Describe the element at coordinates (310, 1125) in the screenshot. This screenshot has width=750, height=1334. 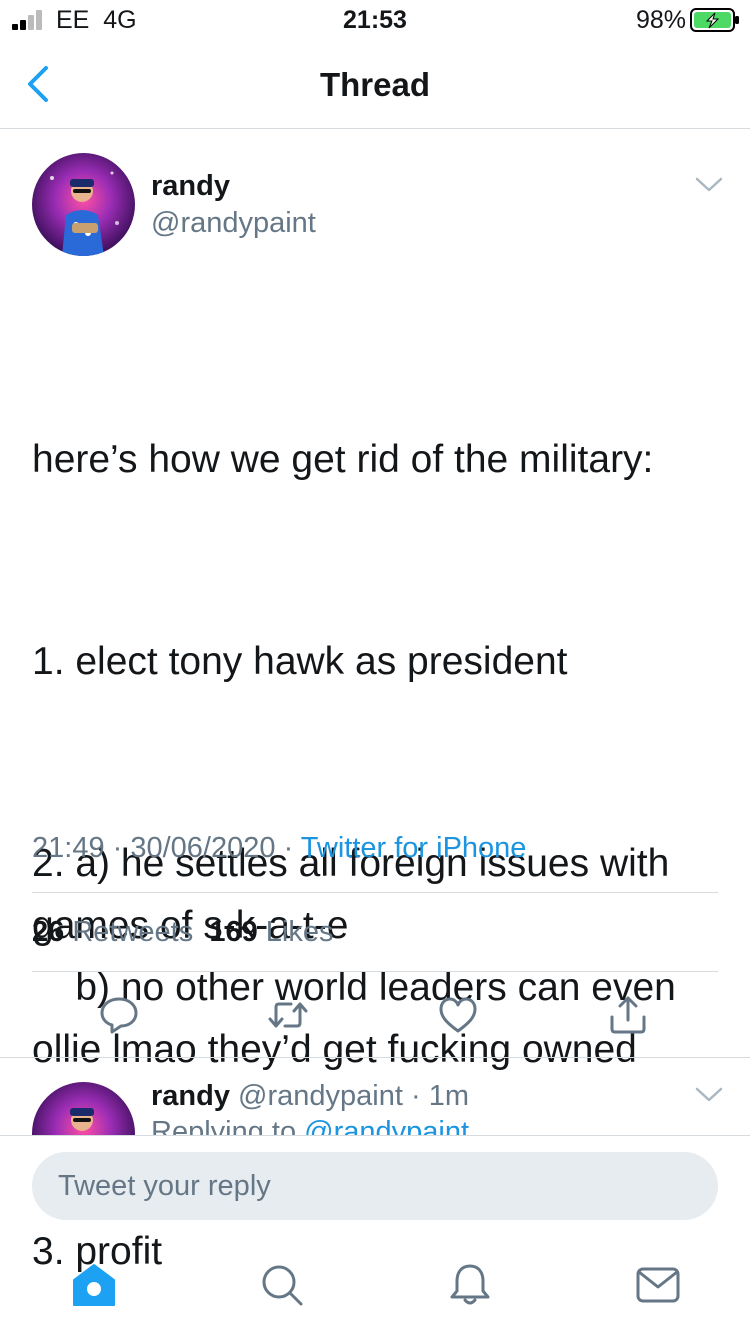
I see `replying-to: Replying to @randypaint` at that location.